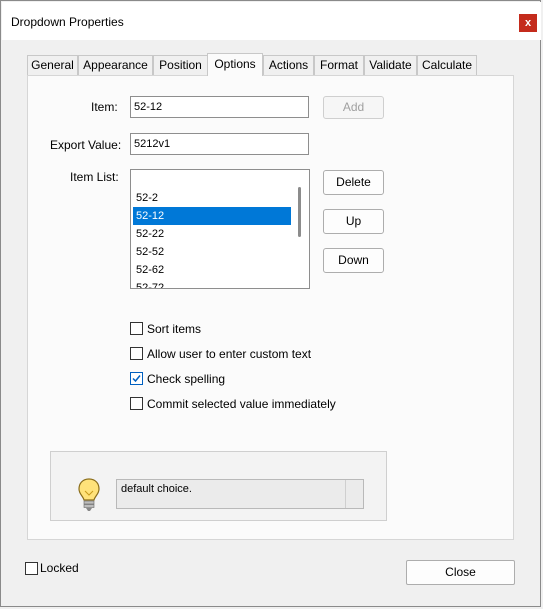  What do you see at coordinates (31, 568) in the screenshot?
I see `locked-checkbox` at bounding box center [31, 568].